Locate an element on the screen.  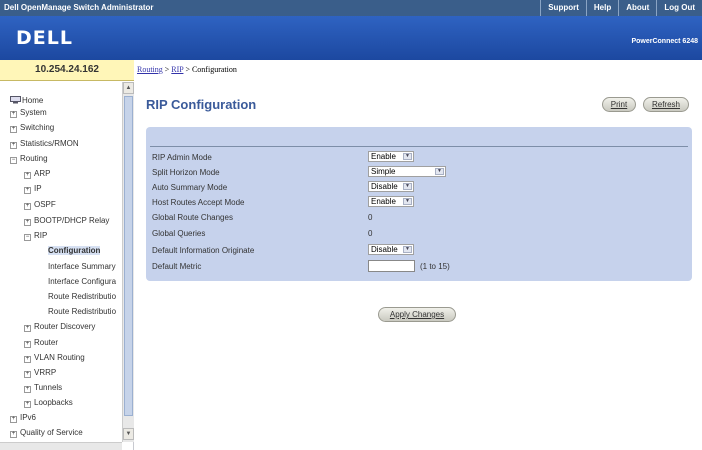
tree-label-ip: IP is located at coordinates (38, 188).